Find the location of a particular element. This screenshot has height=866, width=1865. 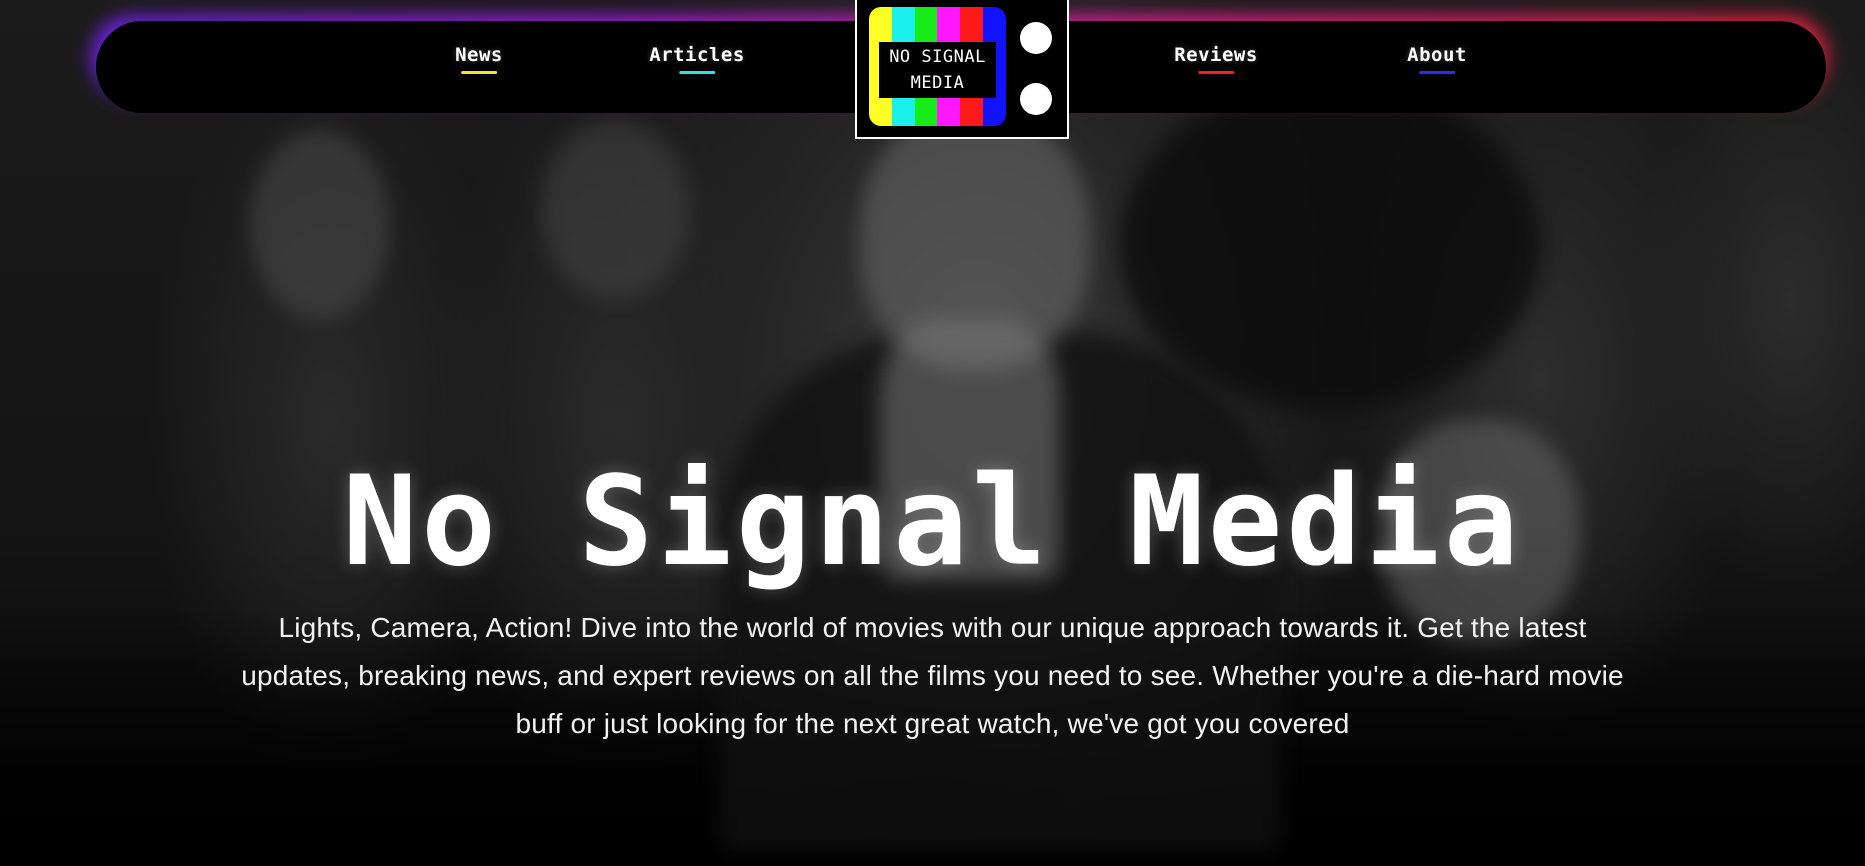

logo-text: NO SIGNAL MEDIA is located at coordinates (937, 70).